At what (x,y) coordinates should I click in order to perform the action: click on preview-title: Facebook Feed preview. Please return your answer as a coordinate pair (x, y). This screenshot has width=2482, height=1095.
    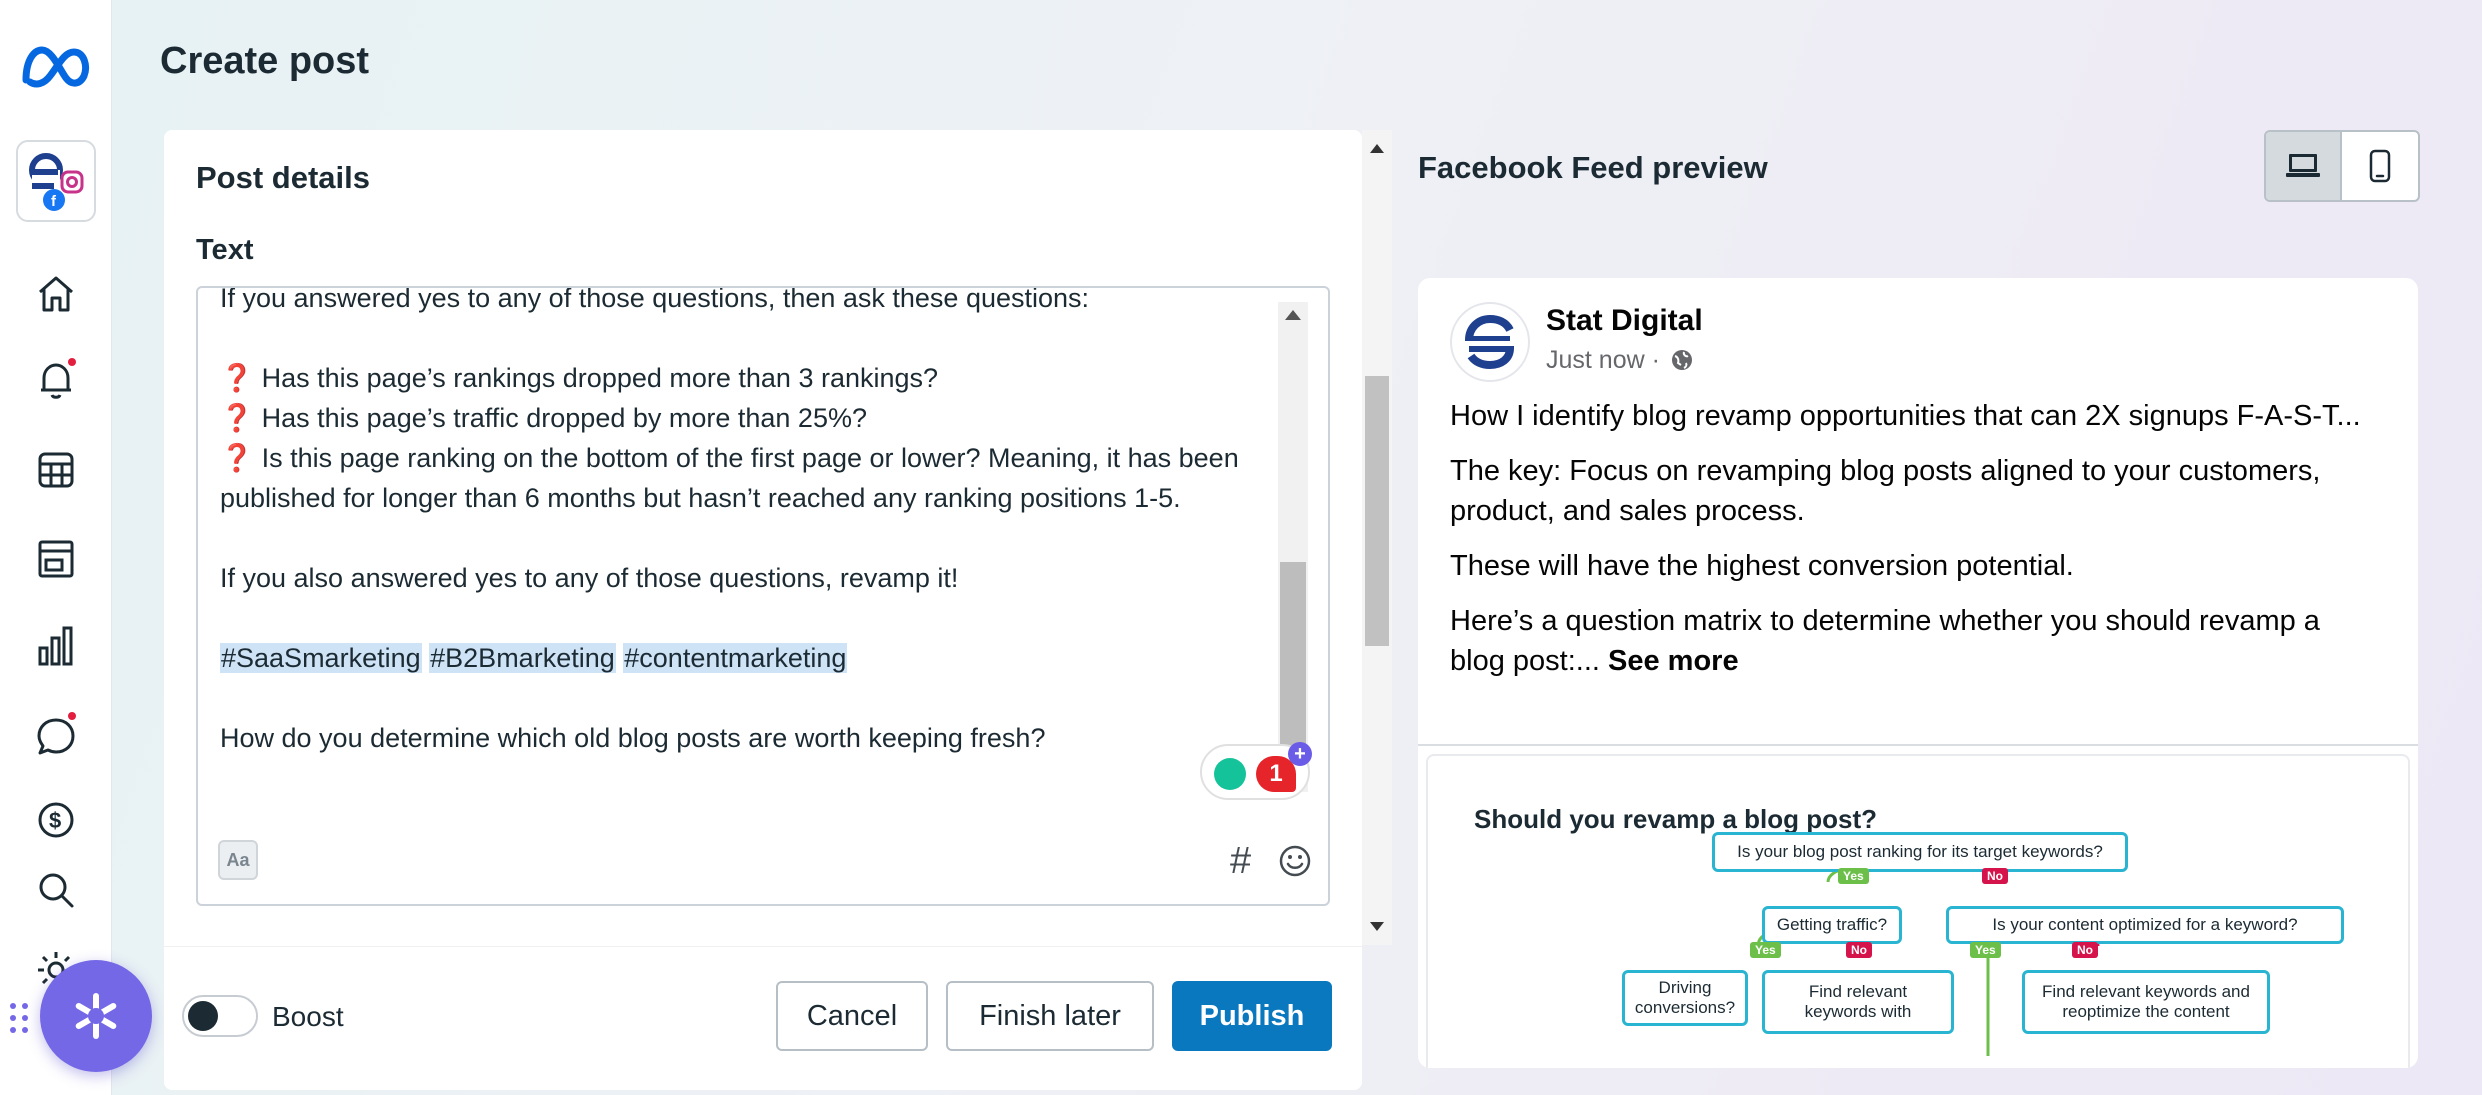
    Looking at the image, I should click on (1593, 167).